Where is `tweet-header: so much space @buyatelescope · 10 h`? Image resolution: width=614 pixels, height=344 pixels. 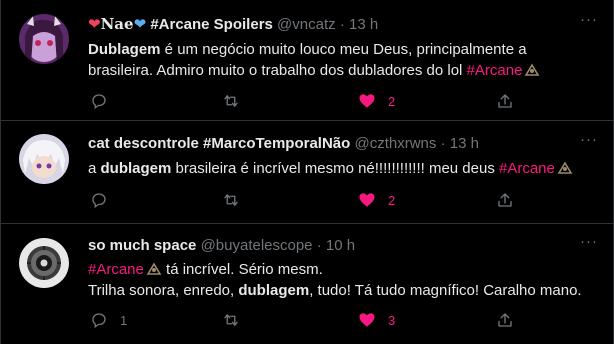 tweet-header: so much space @buyatelescope · 10 h is located at coordinates (221, 246).